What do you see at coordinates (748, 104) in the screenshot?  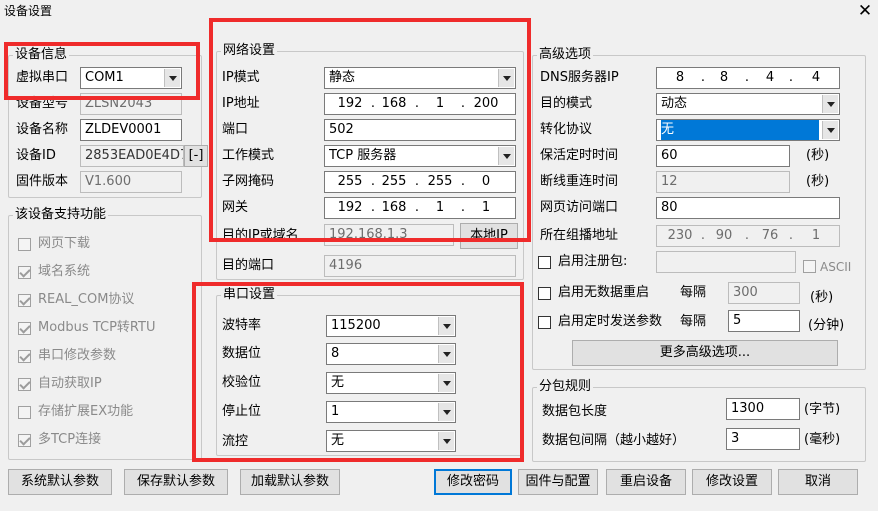 I see `dest-mode-select: 动态` at bounding box center [748, 104].